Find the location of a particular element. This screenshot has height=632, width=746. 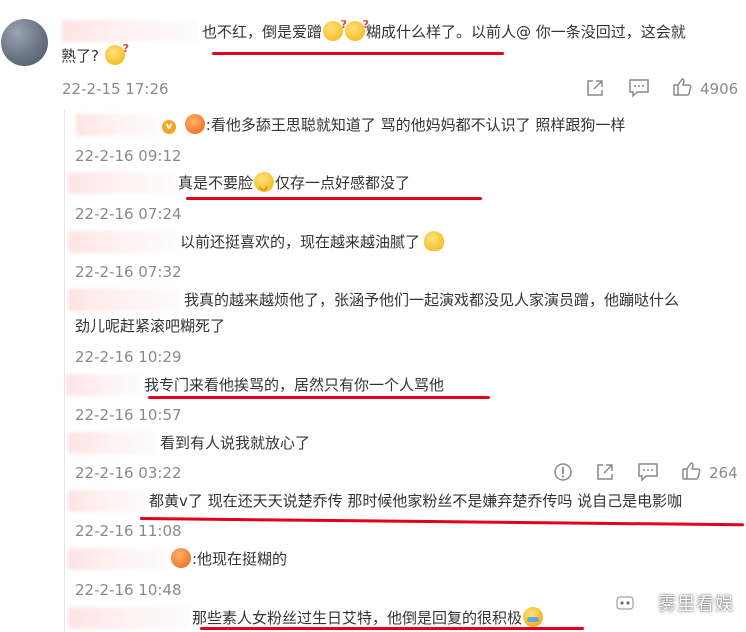

shrug-emoji-icon is located at coordinates (434, 241).